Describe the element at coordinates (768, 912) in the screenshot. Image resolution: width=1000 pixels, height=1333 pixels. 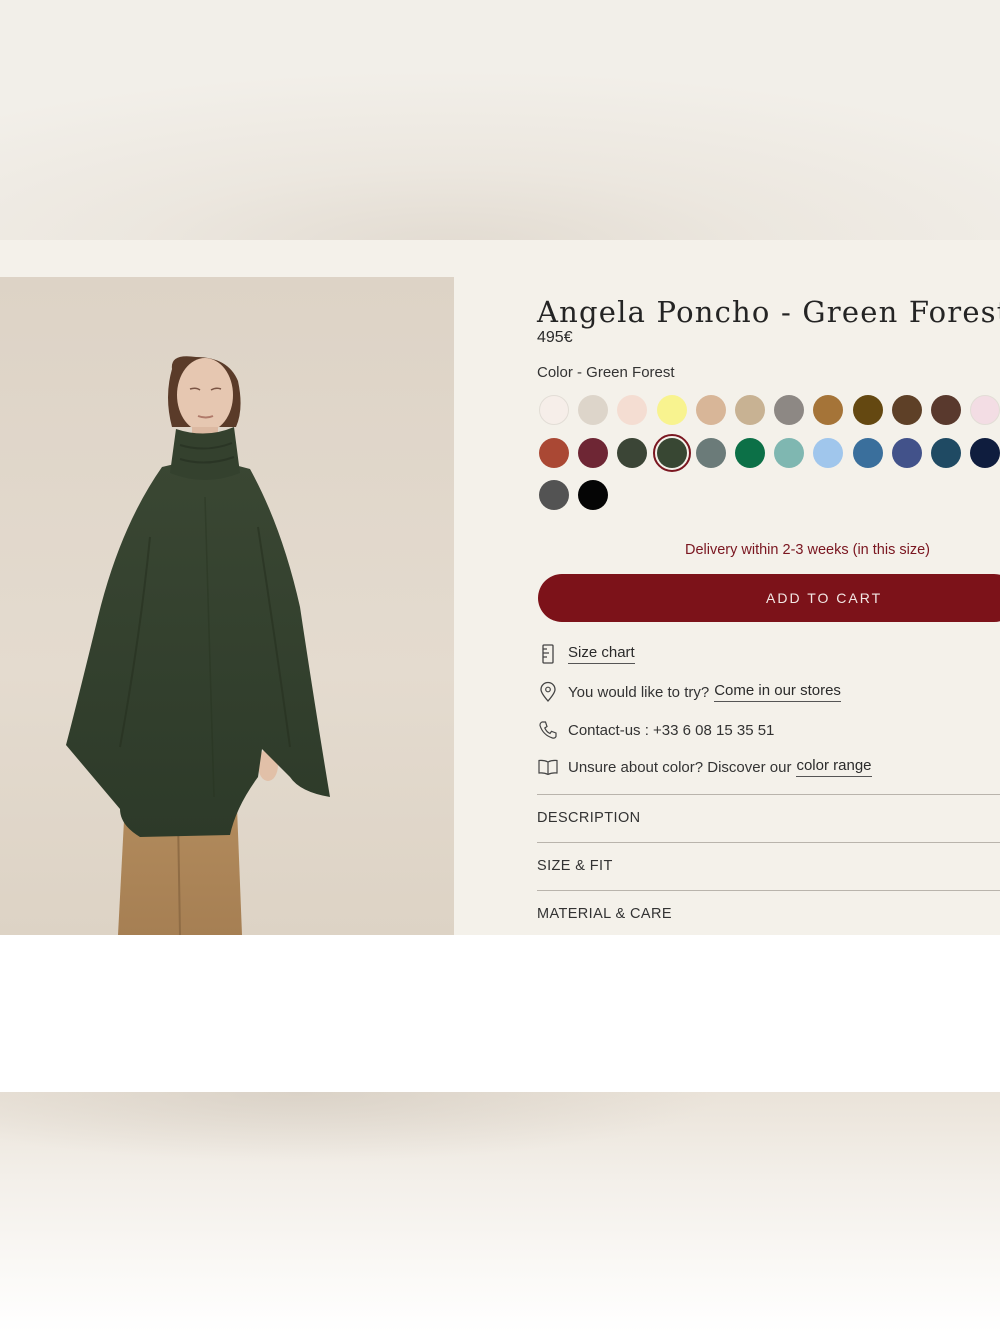
I see `accordion-material-care: MATERIAL & CARE` at that location.